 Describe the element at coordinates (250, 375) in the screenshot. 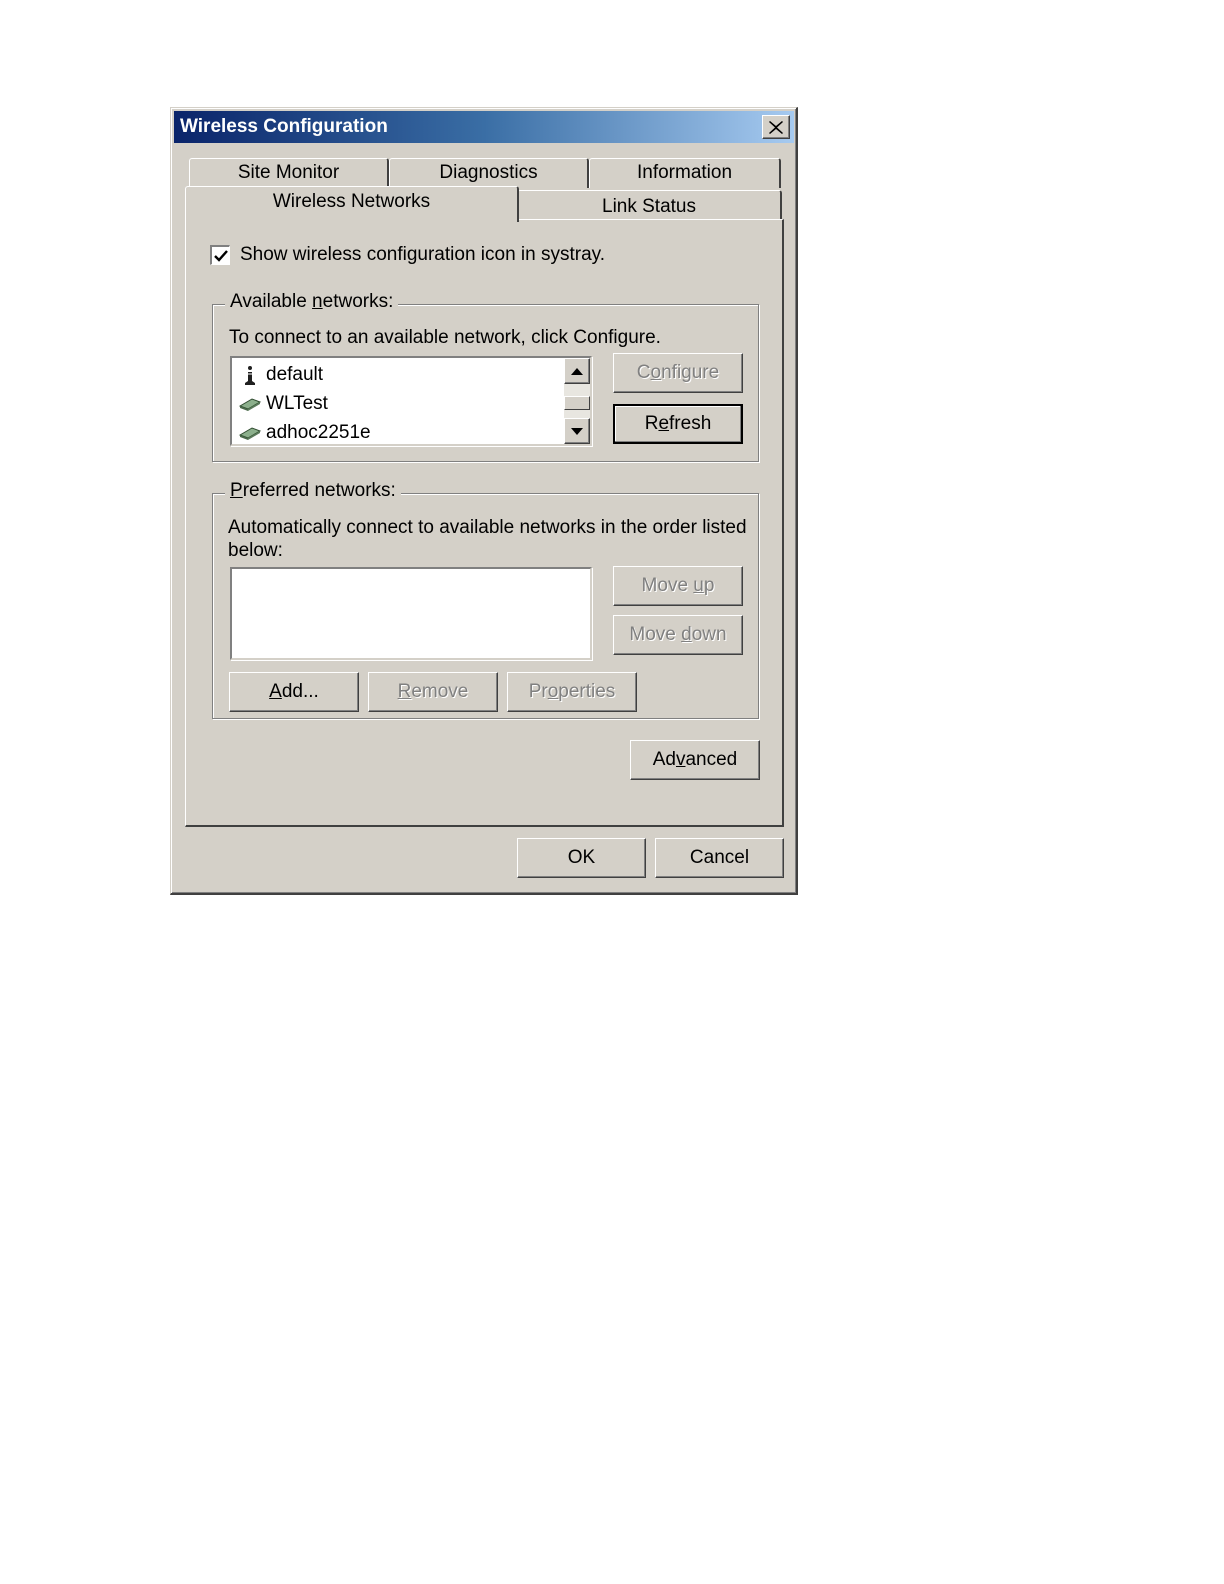

I see `access-point-icon` at that location.